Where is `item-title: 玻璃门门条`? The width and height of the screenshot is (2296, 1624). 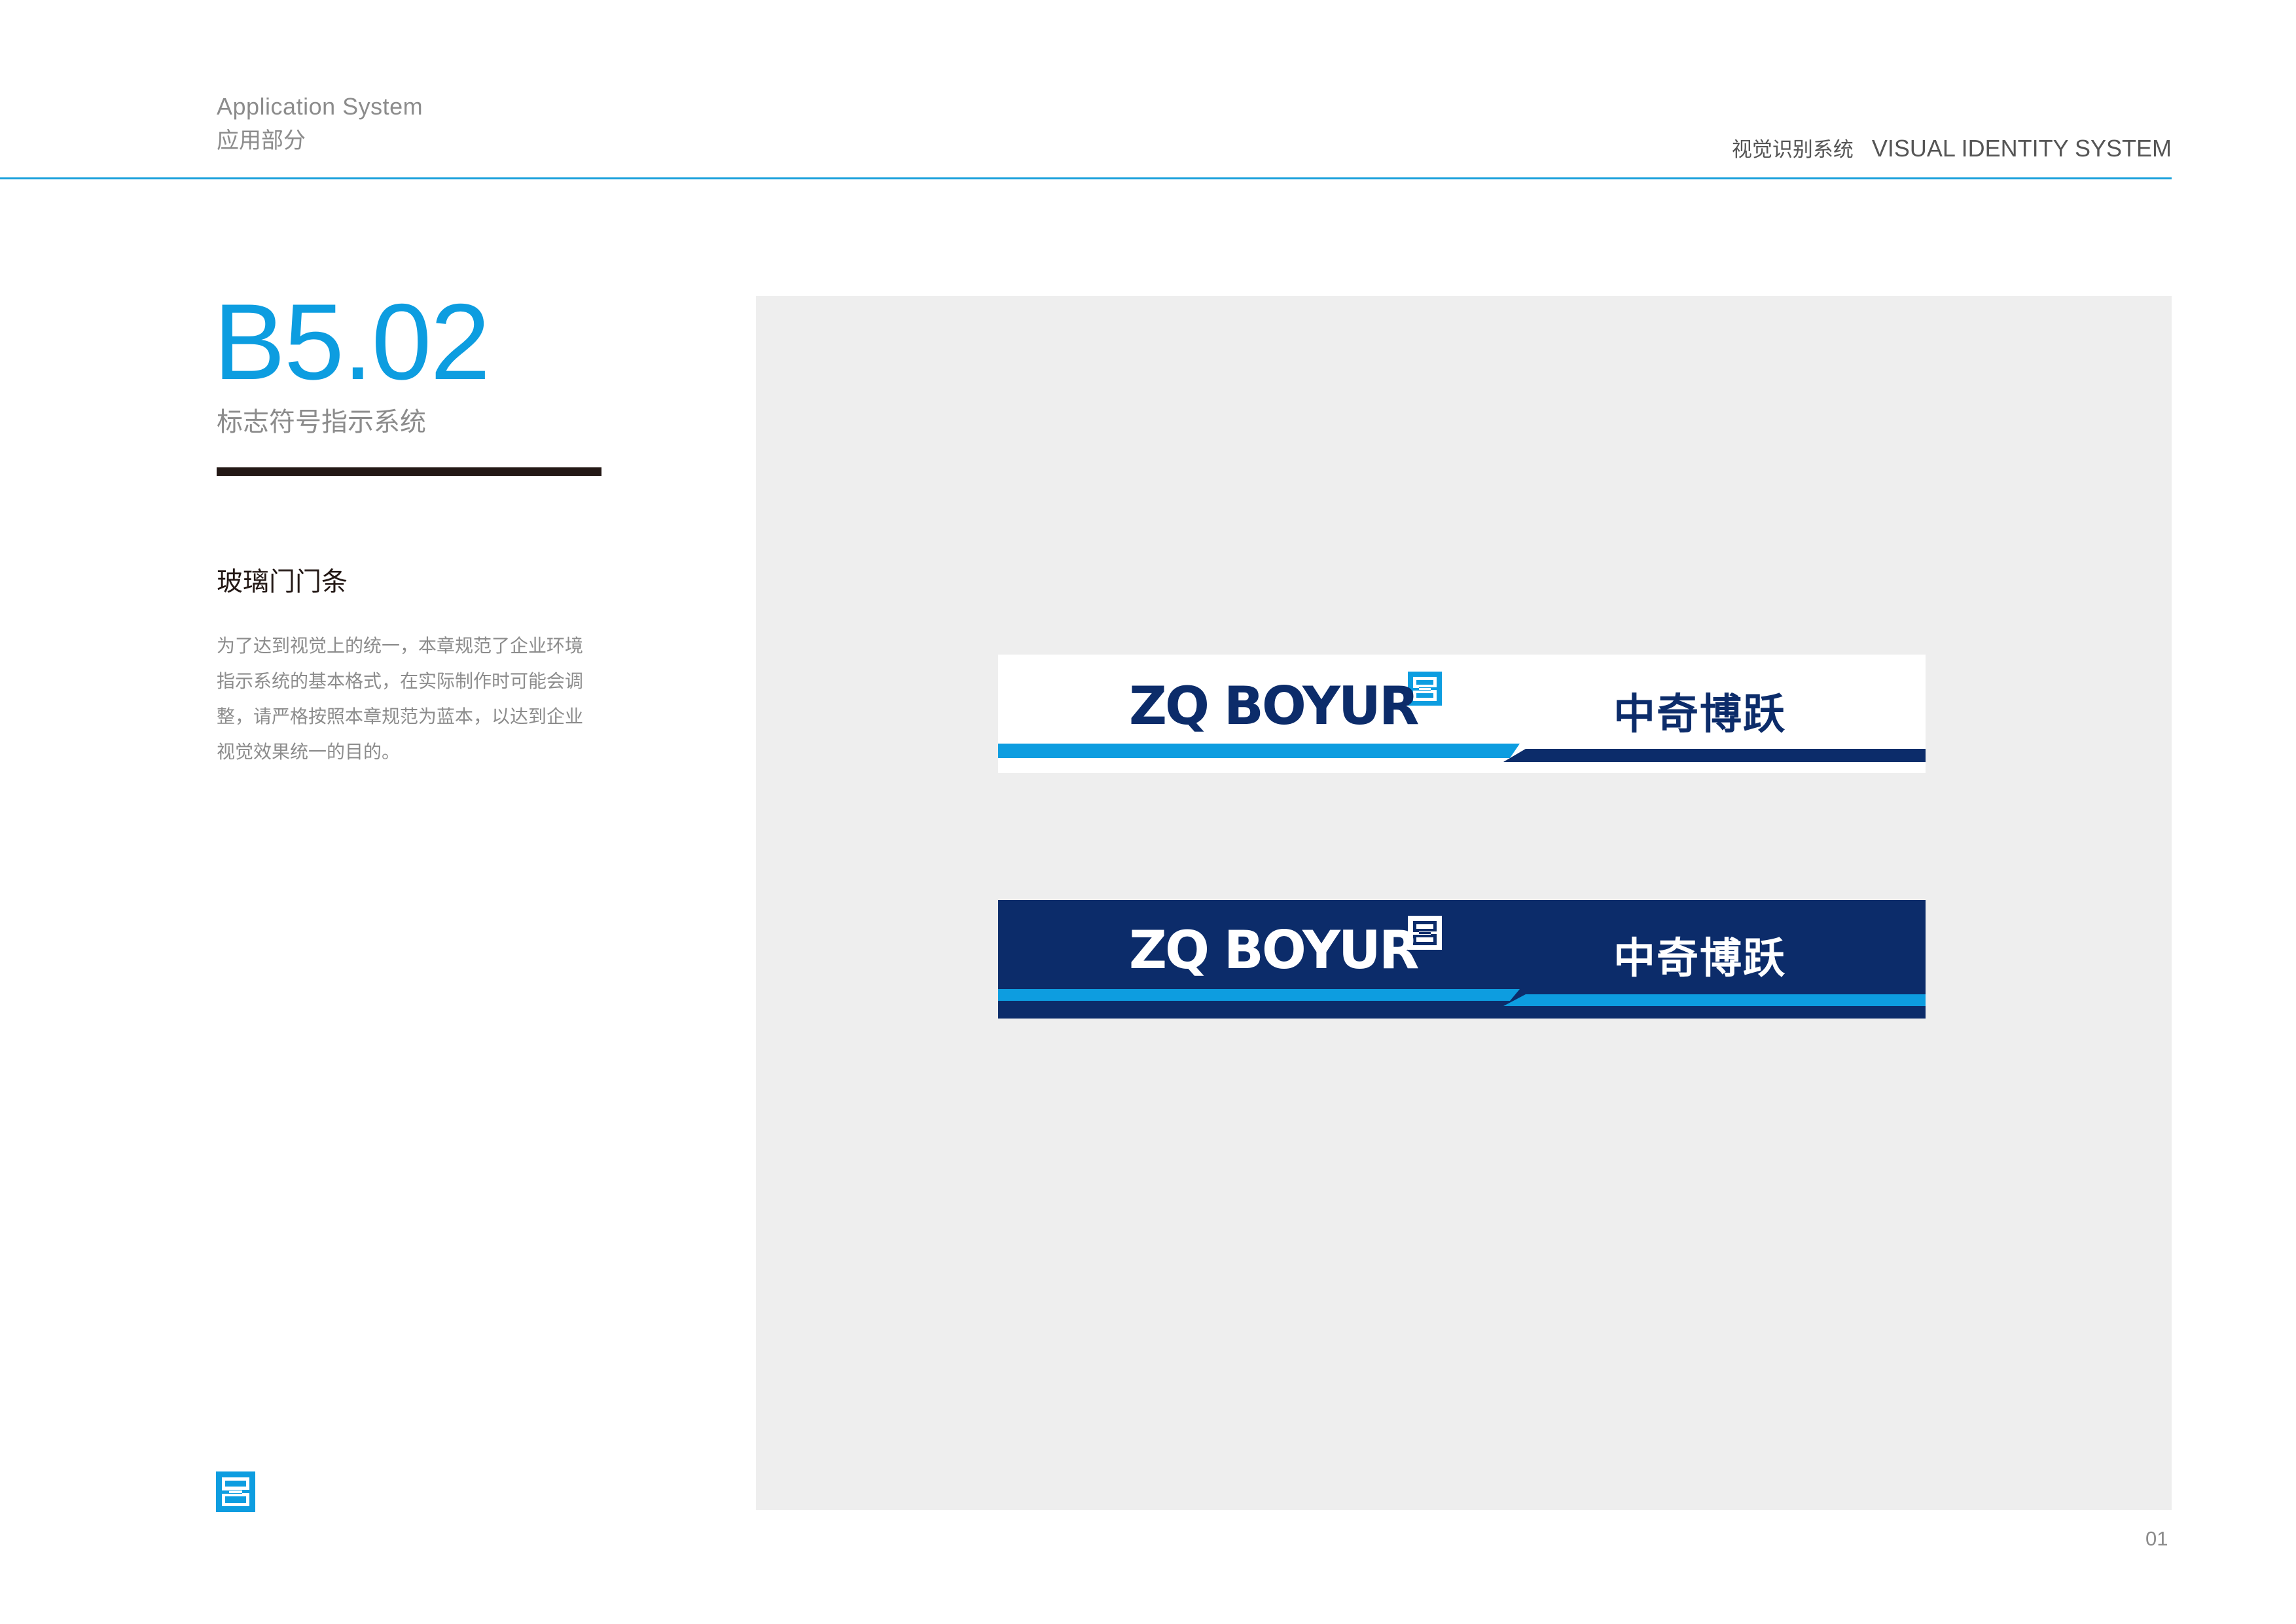
item-title: 玻璃门门条 is located at coordinates (282, 582).